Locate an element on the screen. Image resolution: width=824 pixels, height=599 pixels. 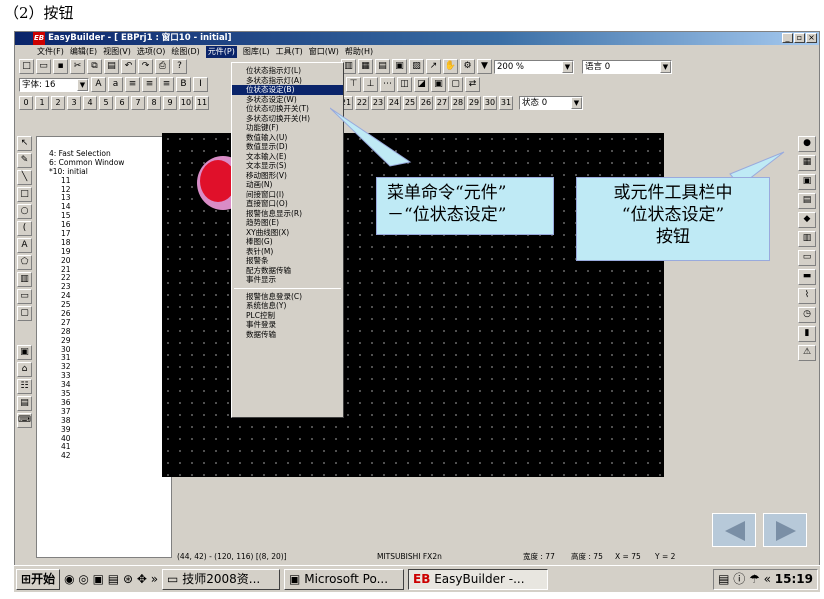
picture-icon: ▣ is located at coordinates (24, 352).